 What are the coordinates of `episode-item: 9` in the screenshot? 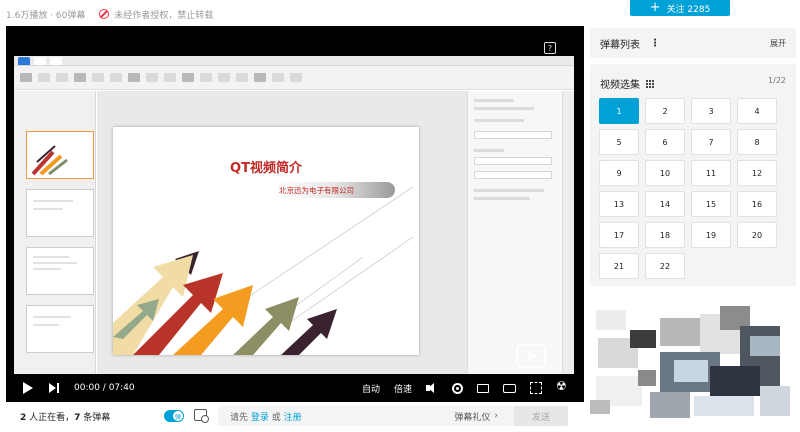 It's located at (619, 173).